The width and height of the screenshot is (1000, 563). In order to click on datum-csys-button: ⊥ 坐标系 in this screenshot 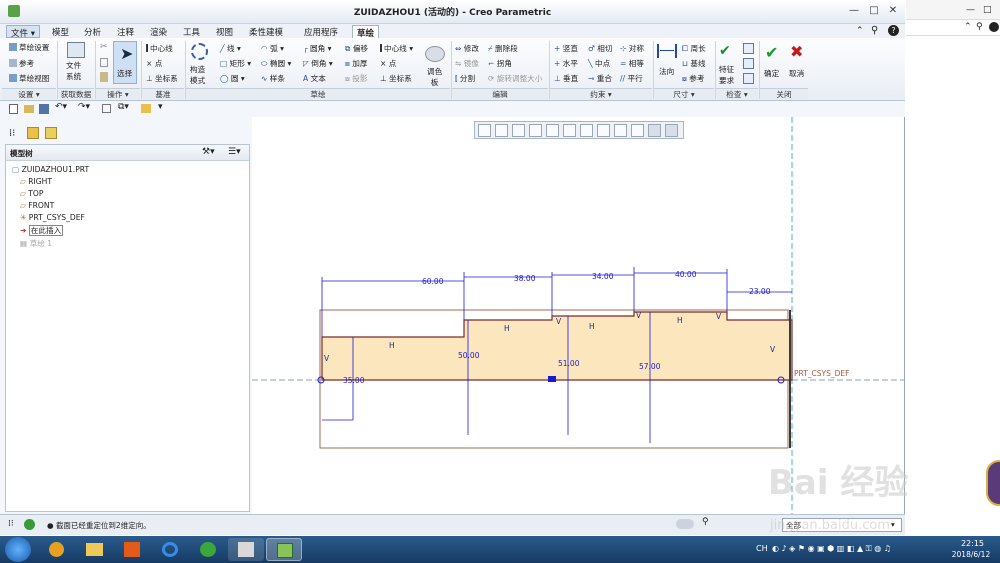, I will do `click(162, 78)`.